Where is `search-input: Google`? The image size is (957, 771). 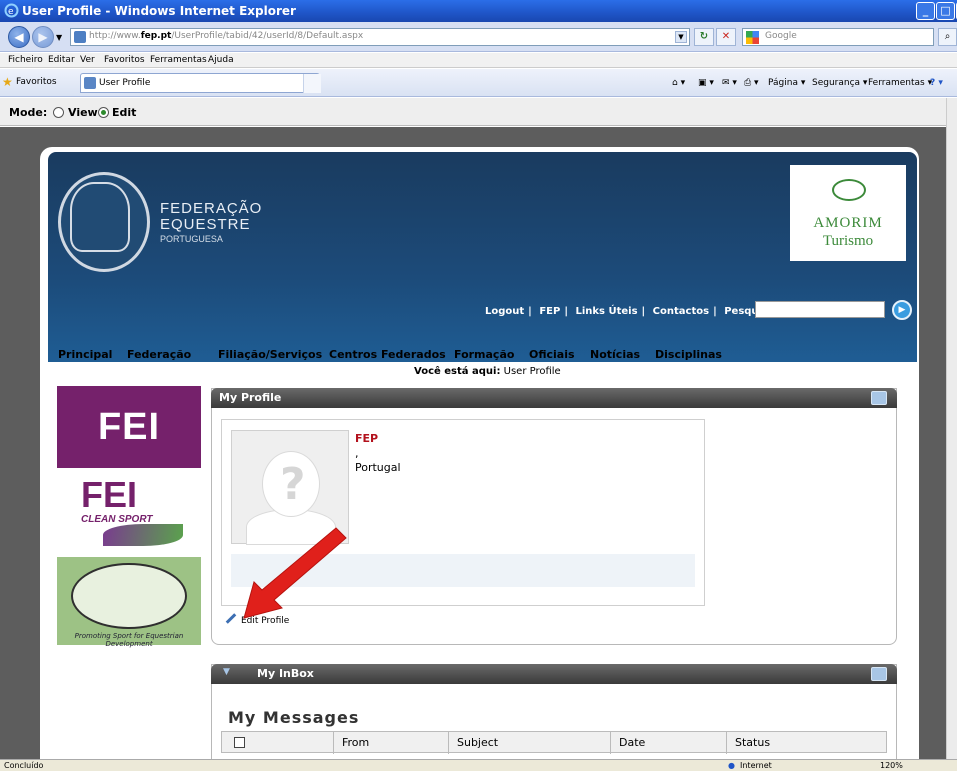 search-input: Google is located at coordinates (838, 37).